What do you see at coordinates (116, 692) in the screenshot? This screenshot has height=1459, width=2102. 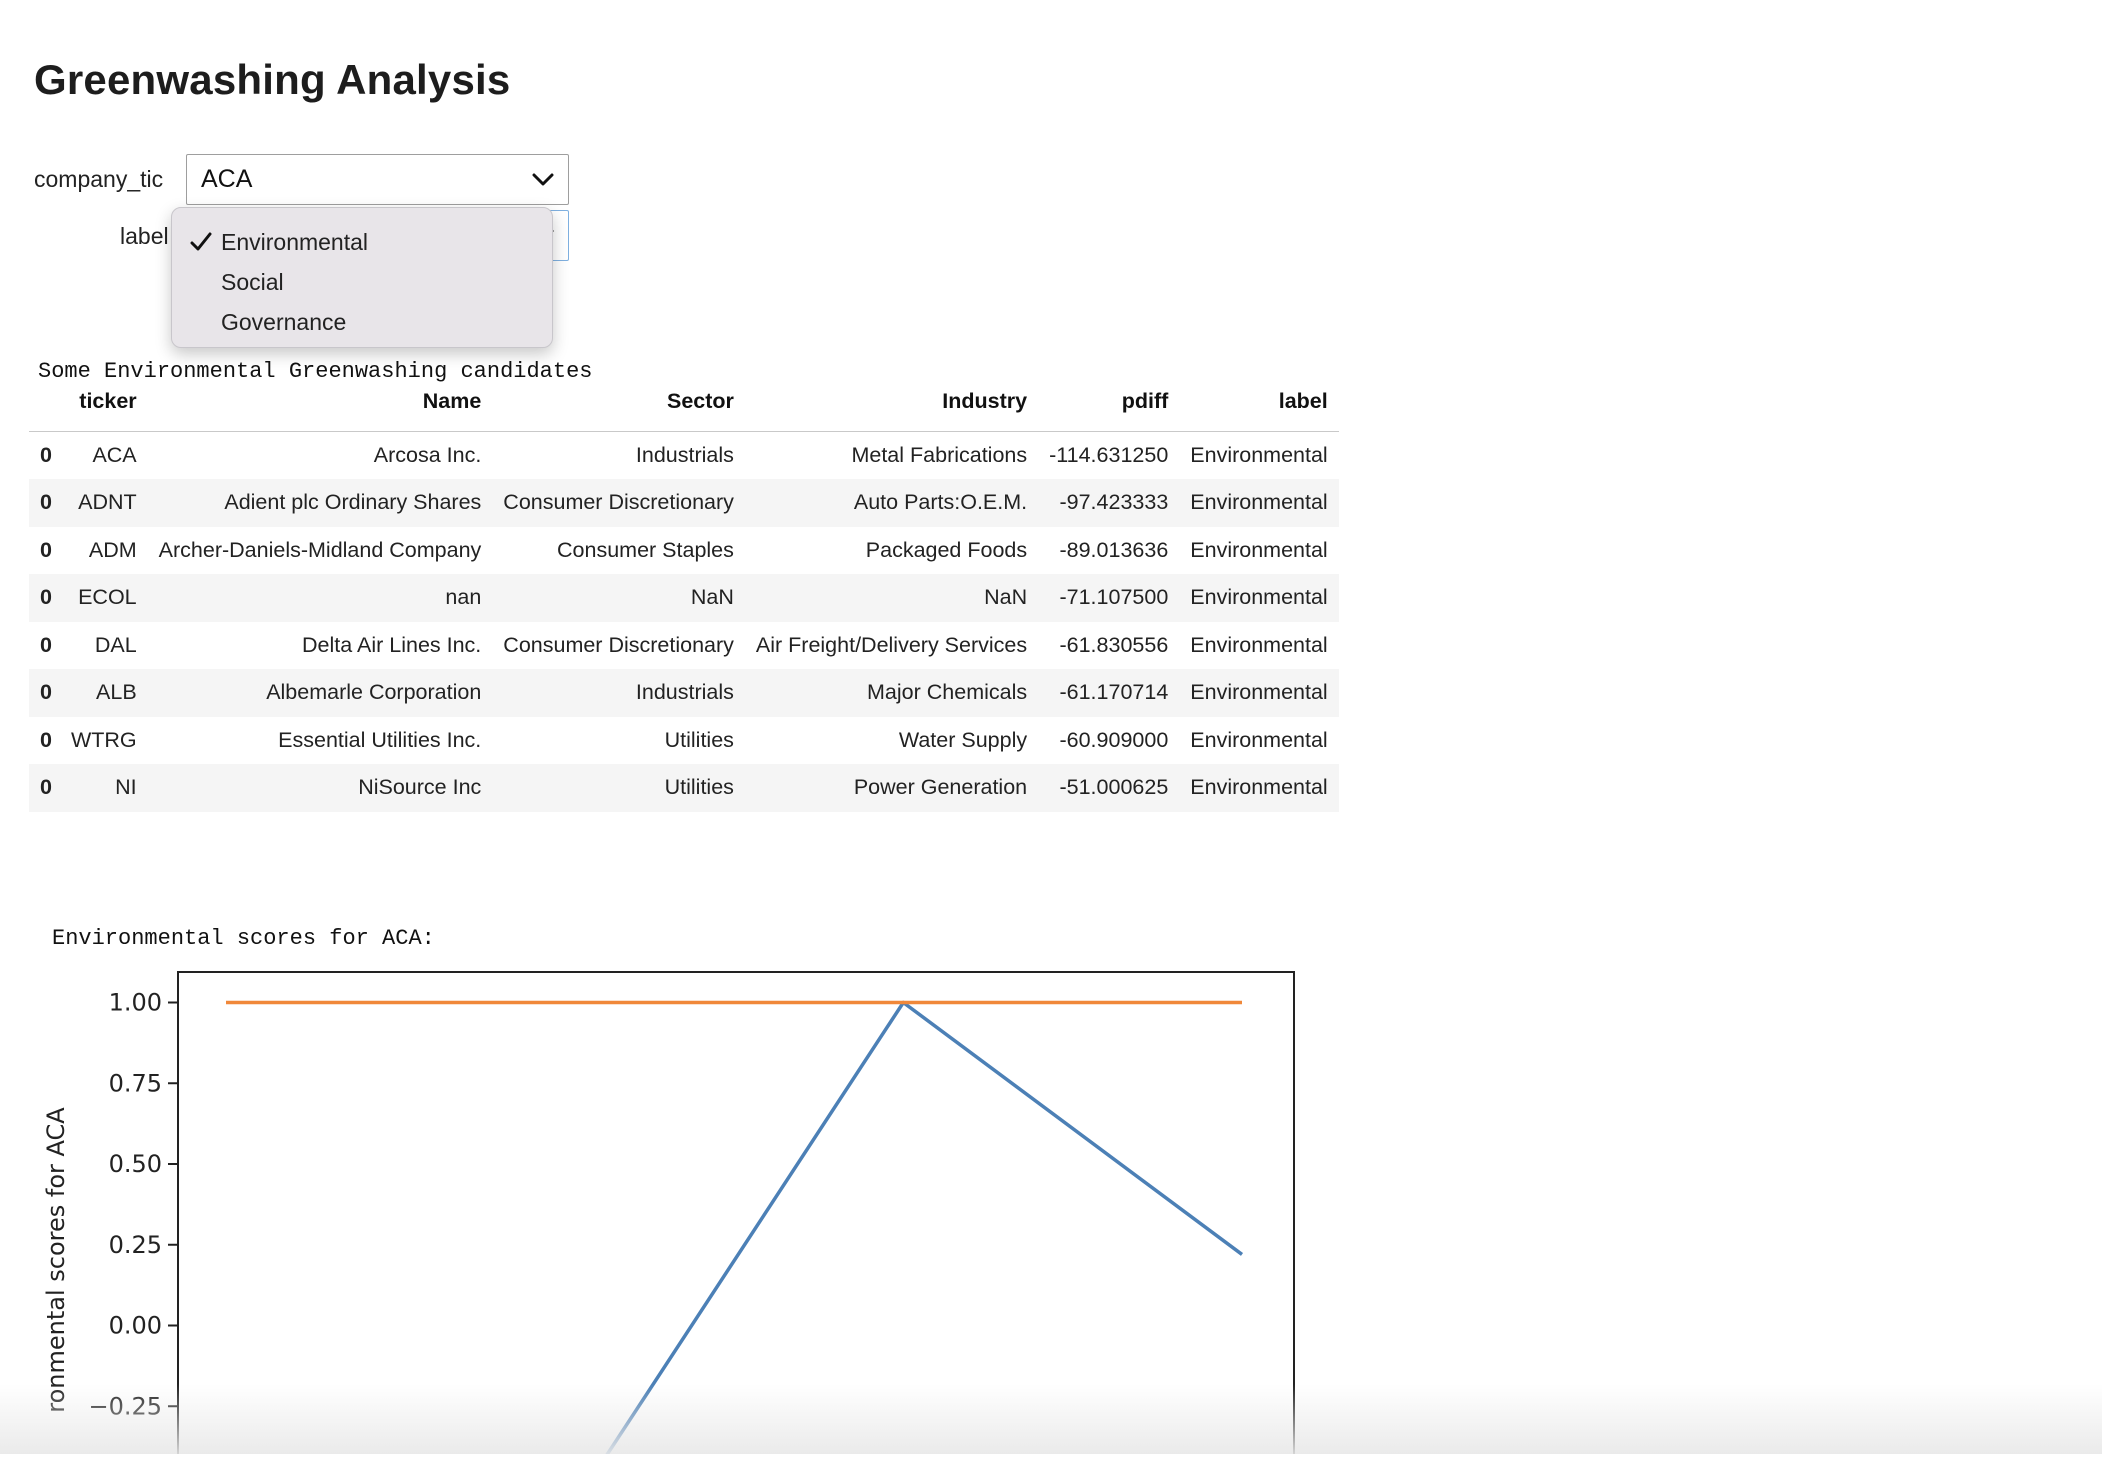 I see `cell-ticker: ALB` at bounding box center [116, 692].